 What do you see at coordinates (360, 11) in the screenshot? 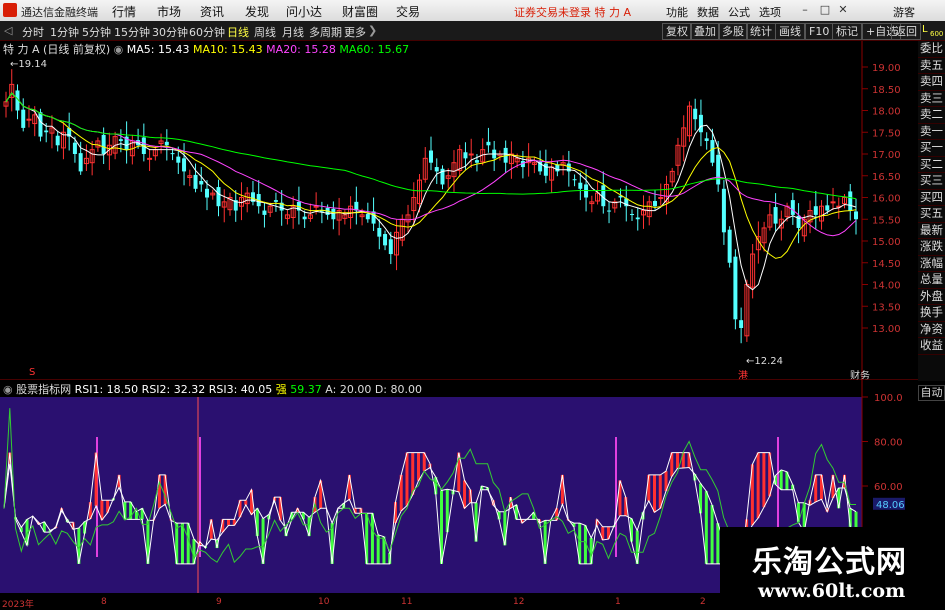
I see `menu-wealth: 财富圈` at bounding box center [360, 11].